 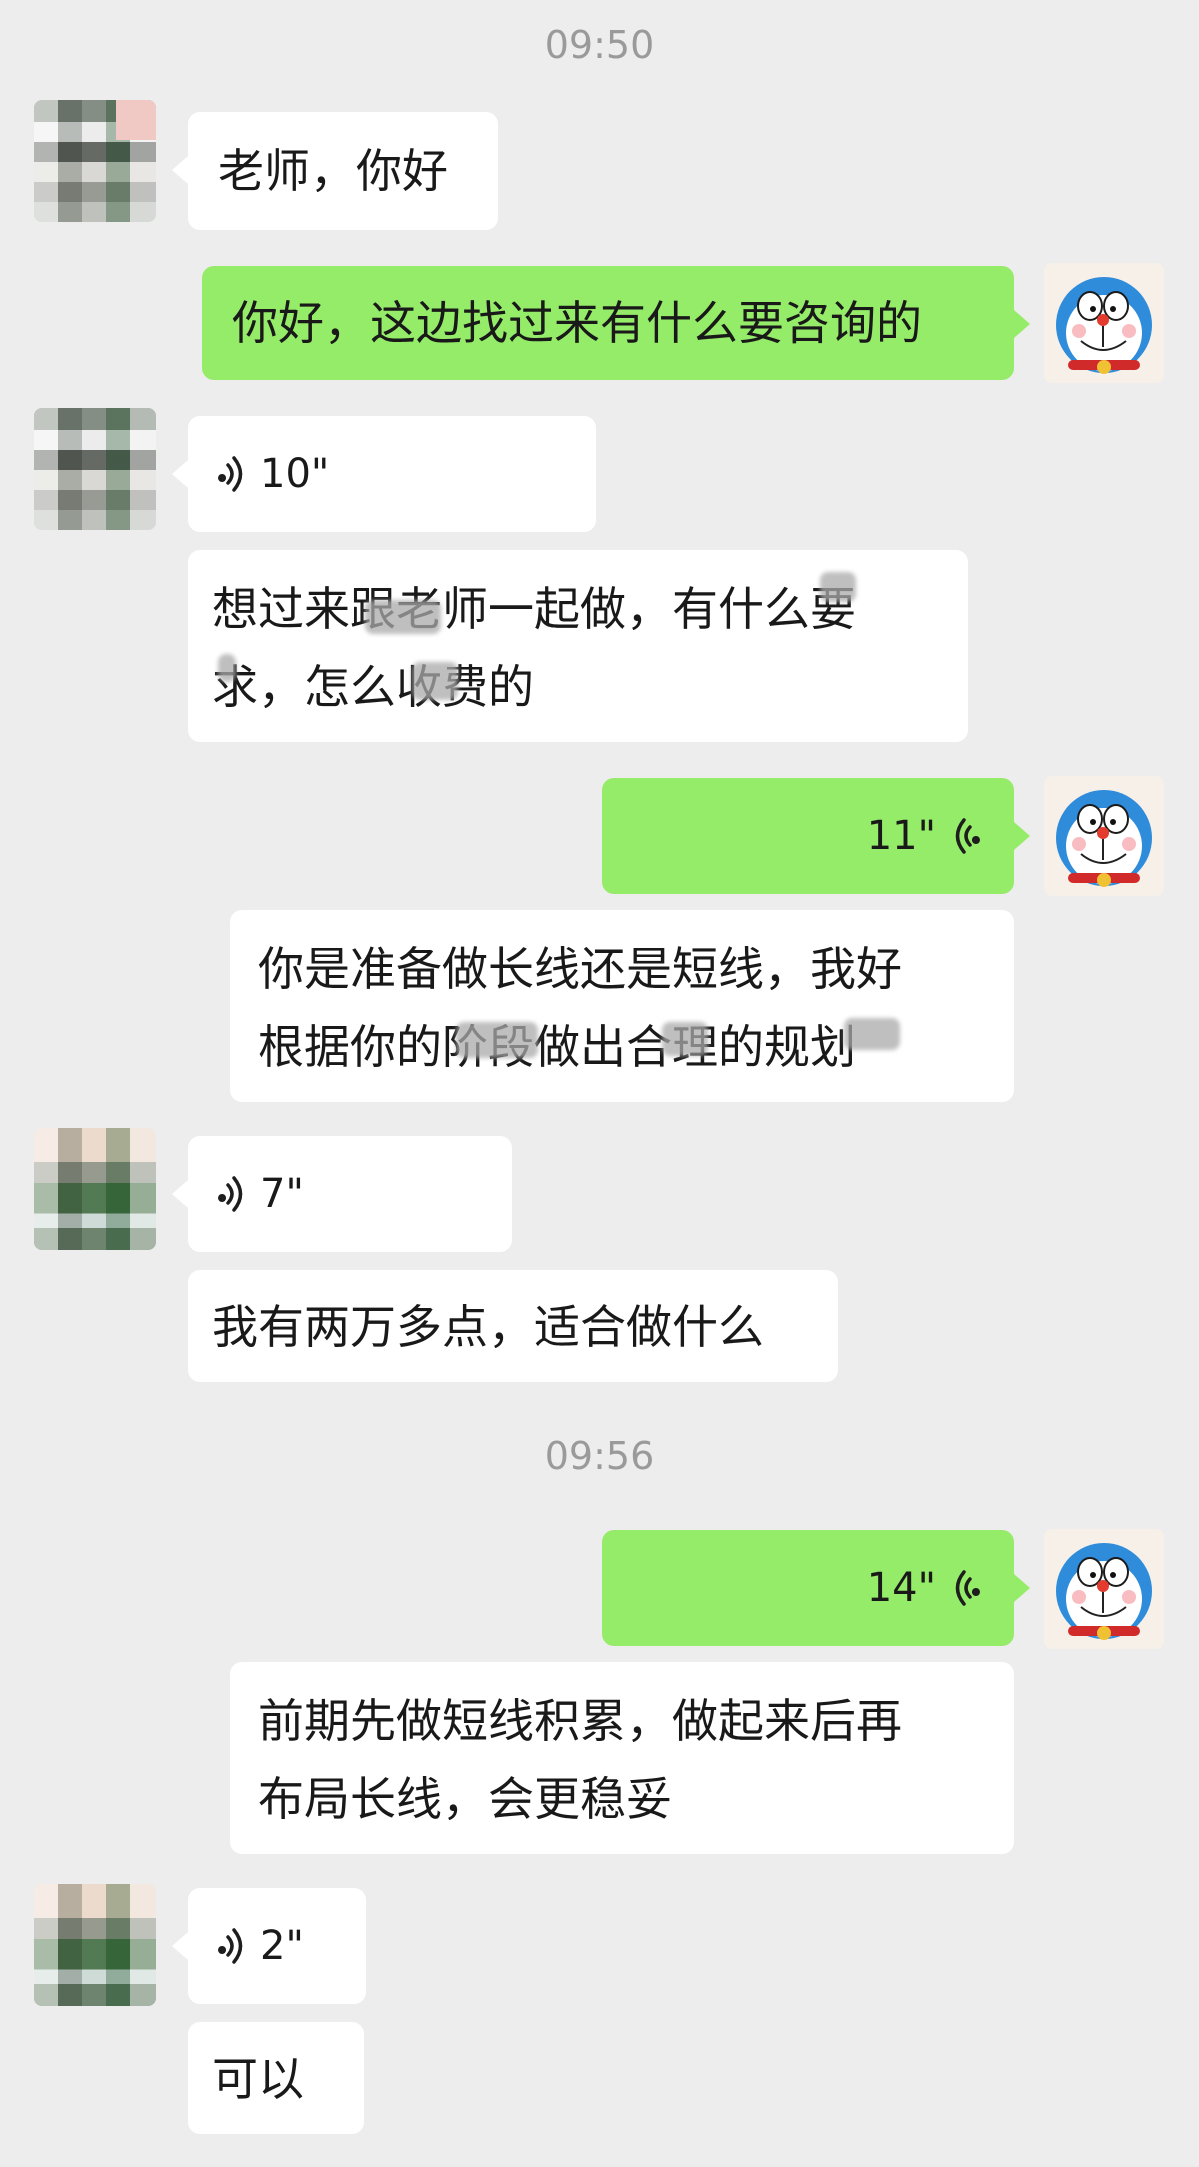 What do you see at coordinates (580, 969) in the screenshot?
I see `message-text-line: 你是准备做长线还是短线，我好` at bounding box center [580, 969].